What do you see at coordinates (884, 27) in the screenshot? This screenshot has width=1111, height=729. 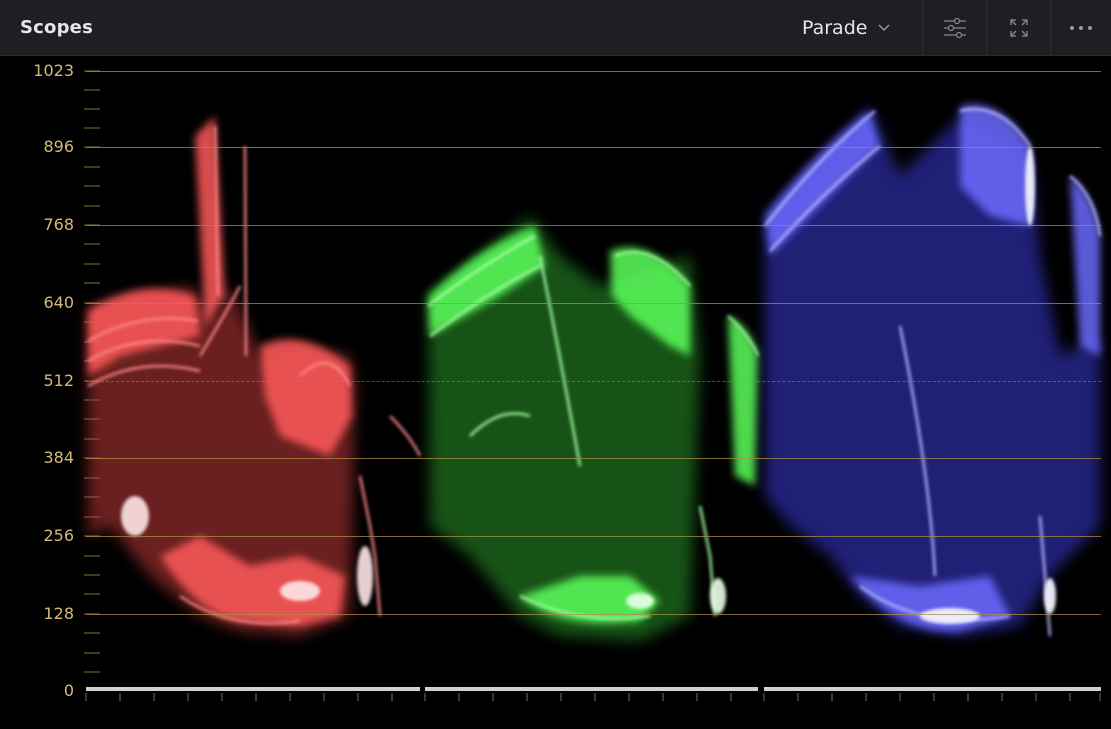 I see `chevron-down-icon` at bounding box center [884, 27].